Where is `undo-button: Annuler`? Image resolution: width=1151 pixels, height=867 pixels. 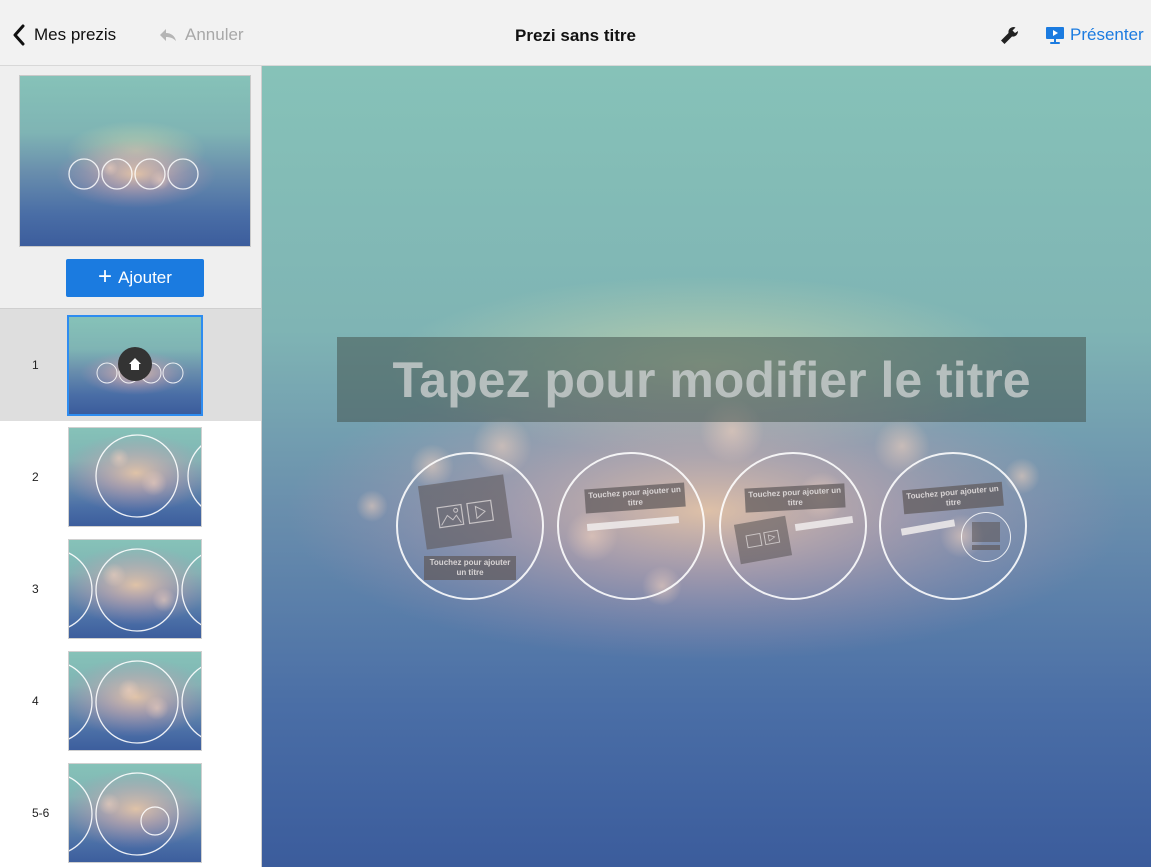
undo-button: Annuler is located at coordinates (201, 35).